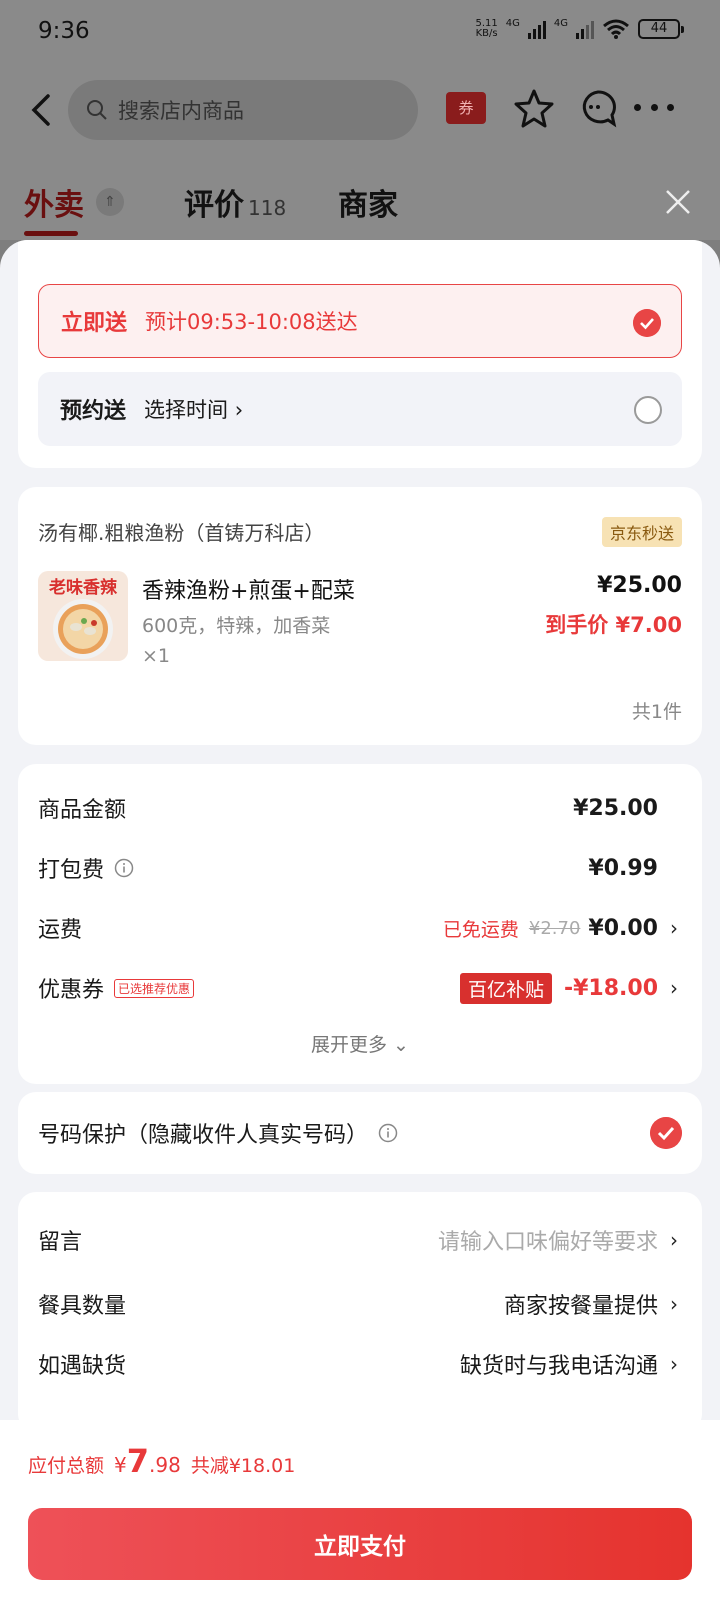 The width and height of the screenshot is (720, 1600). What do you see at coordinates (248, 591) in the screenshot?
I see `goods-name: 香辣渔粉+煎蛋+配菜` at bounding box center [248, 591].